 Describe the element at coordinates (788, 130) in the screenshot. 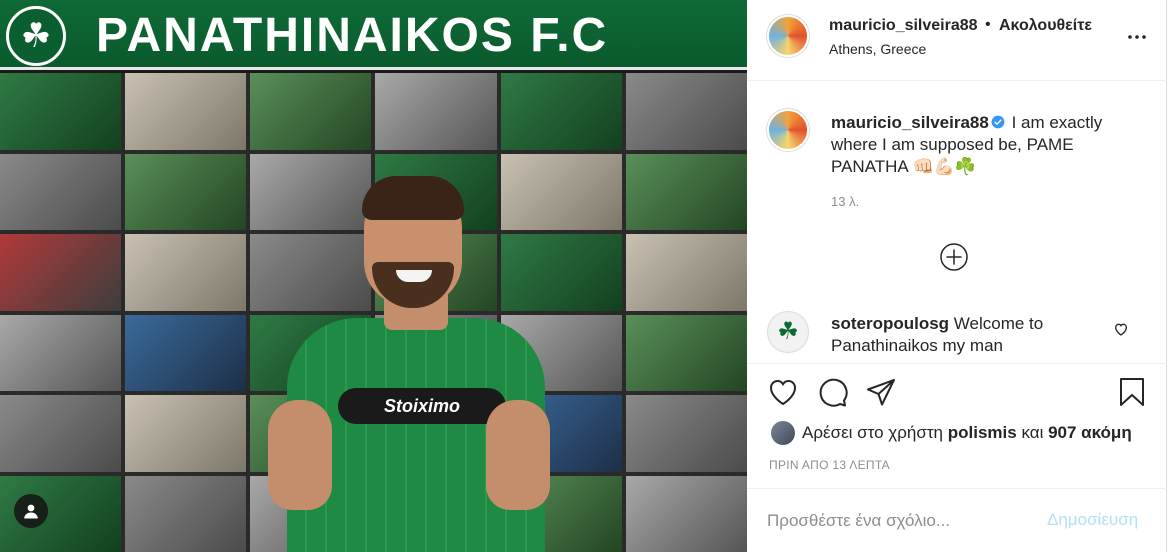

I see `caption-author-avatar` at that location.